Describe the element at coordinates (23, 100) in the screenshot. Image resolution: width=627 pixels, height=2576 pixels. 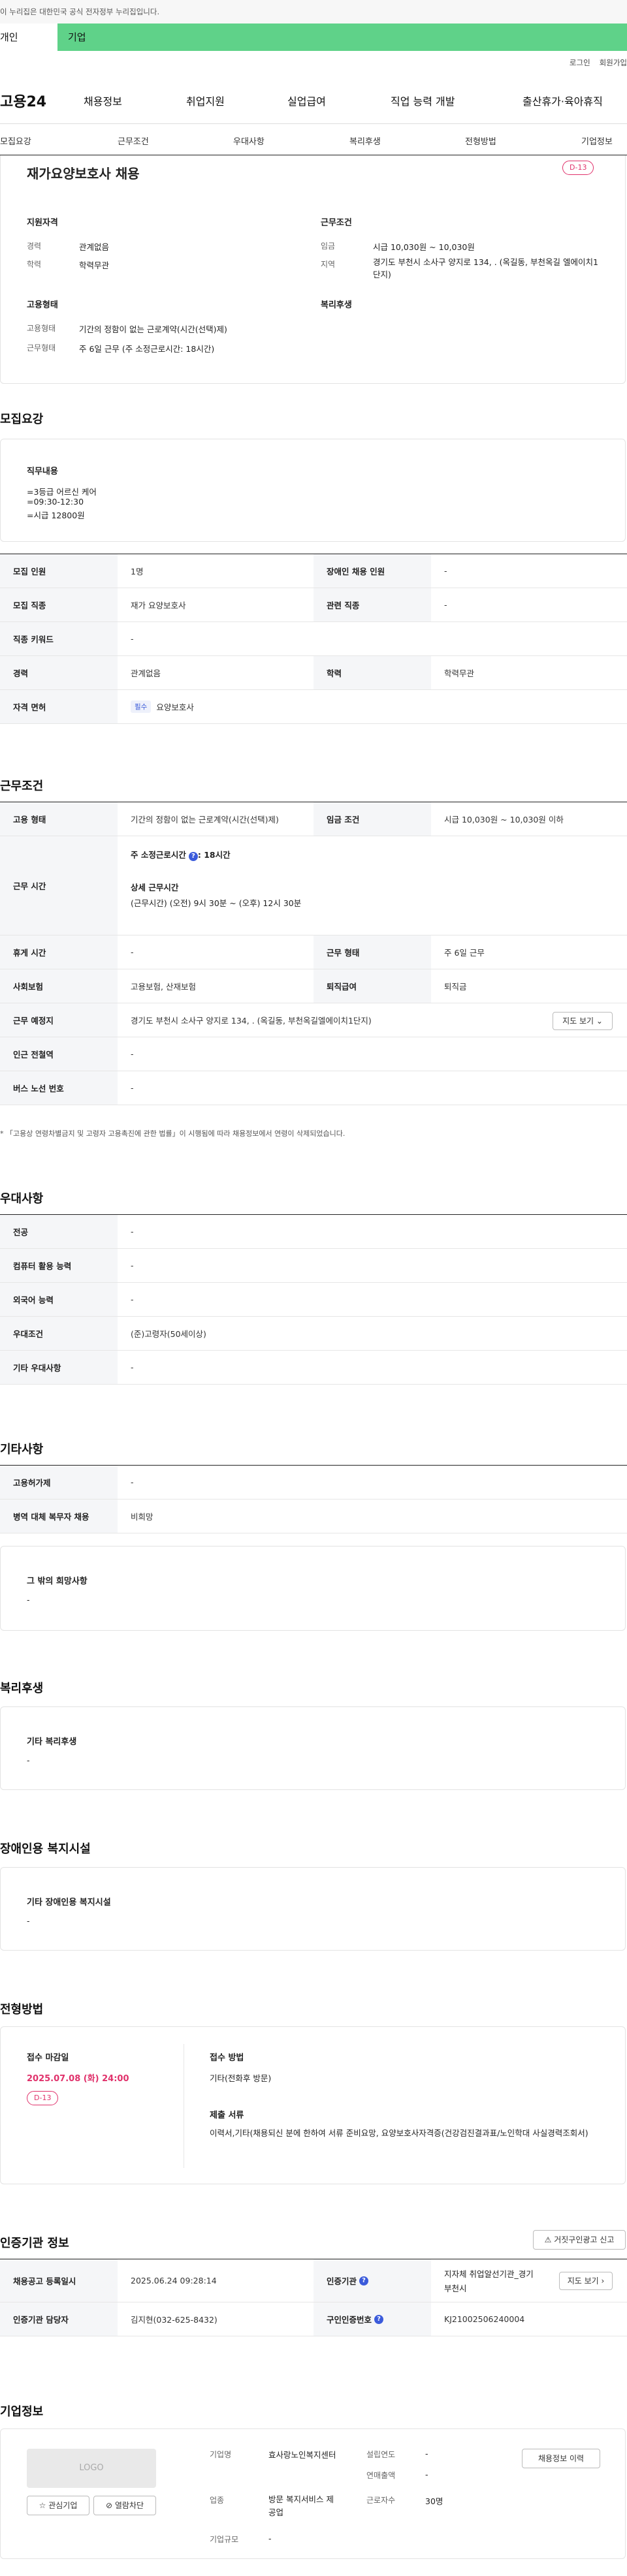
I see `site-logo: 고용24` at that location.